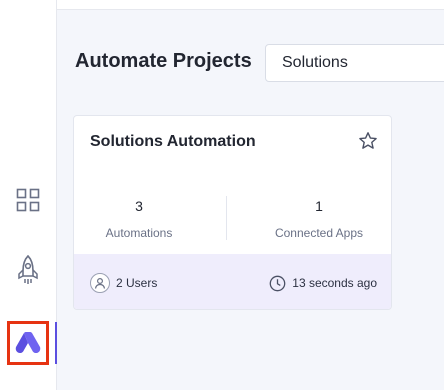 The height and width of the screenshot is (390, 444). What do you see at coordinates (334, 283) in the screenshot?
I see `updated-label: 13 seconds ago` at bounding box center [334, 283].